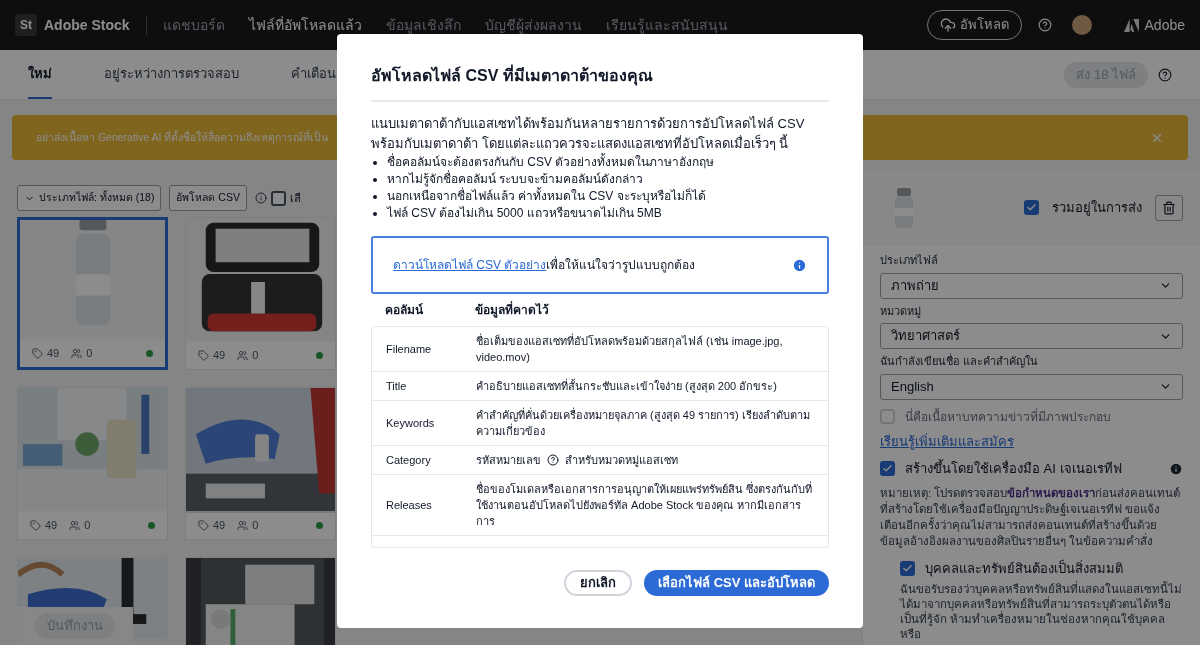 This screenshot has width=1200, height=645. I want to click on logo-mark: St, so click(26, 25).